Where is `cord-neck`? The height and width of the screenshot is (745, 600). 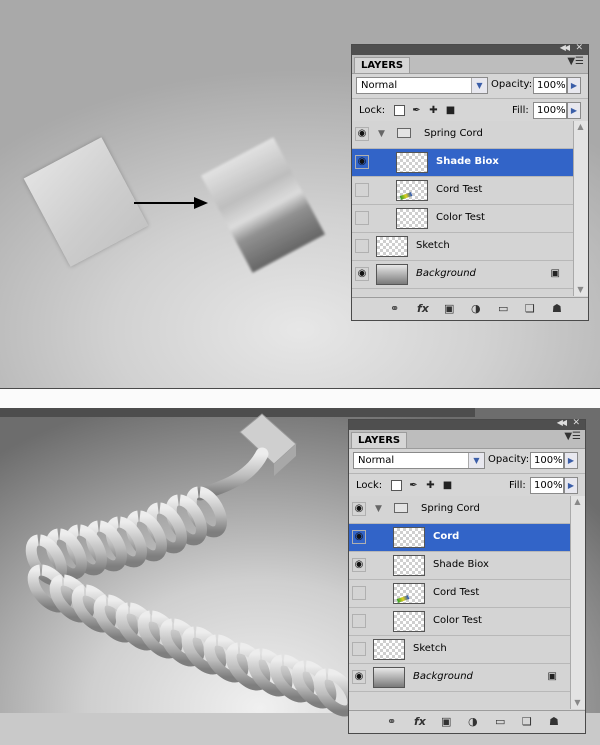 cord-neck is located at coordinates (231, 474).